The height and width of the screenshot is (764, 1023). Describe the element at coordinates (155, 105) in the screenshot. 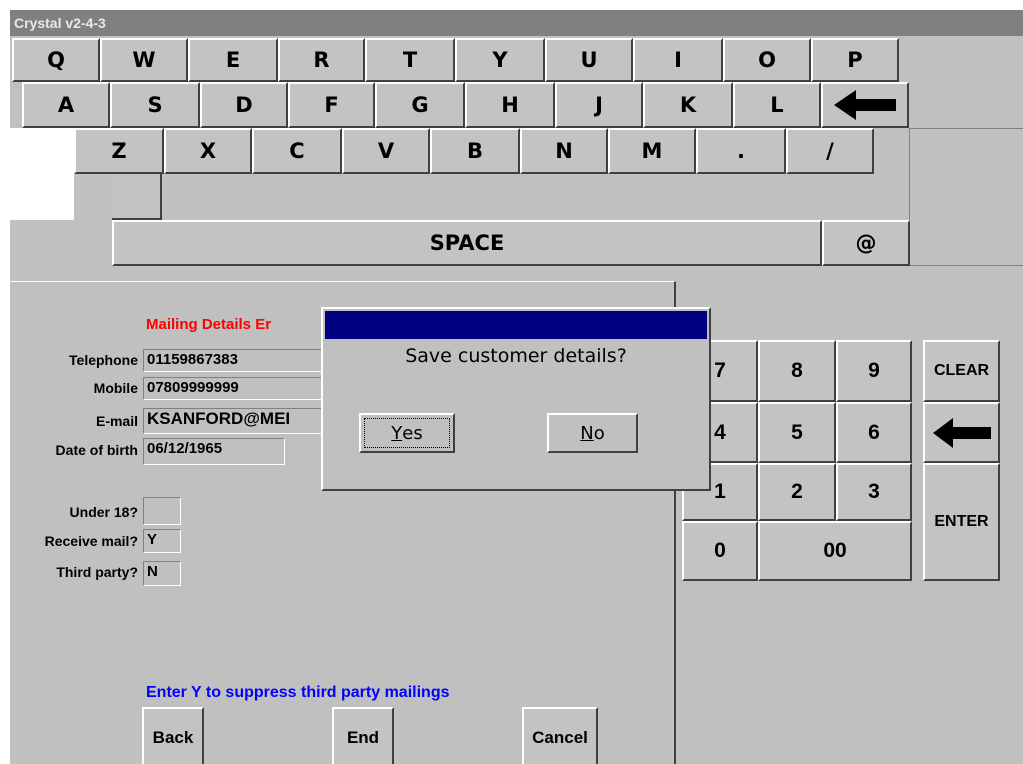

I see `key-s: S` at that location.